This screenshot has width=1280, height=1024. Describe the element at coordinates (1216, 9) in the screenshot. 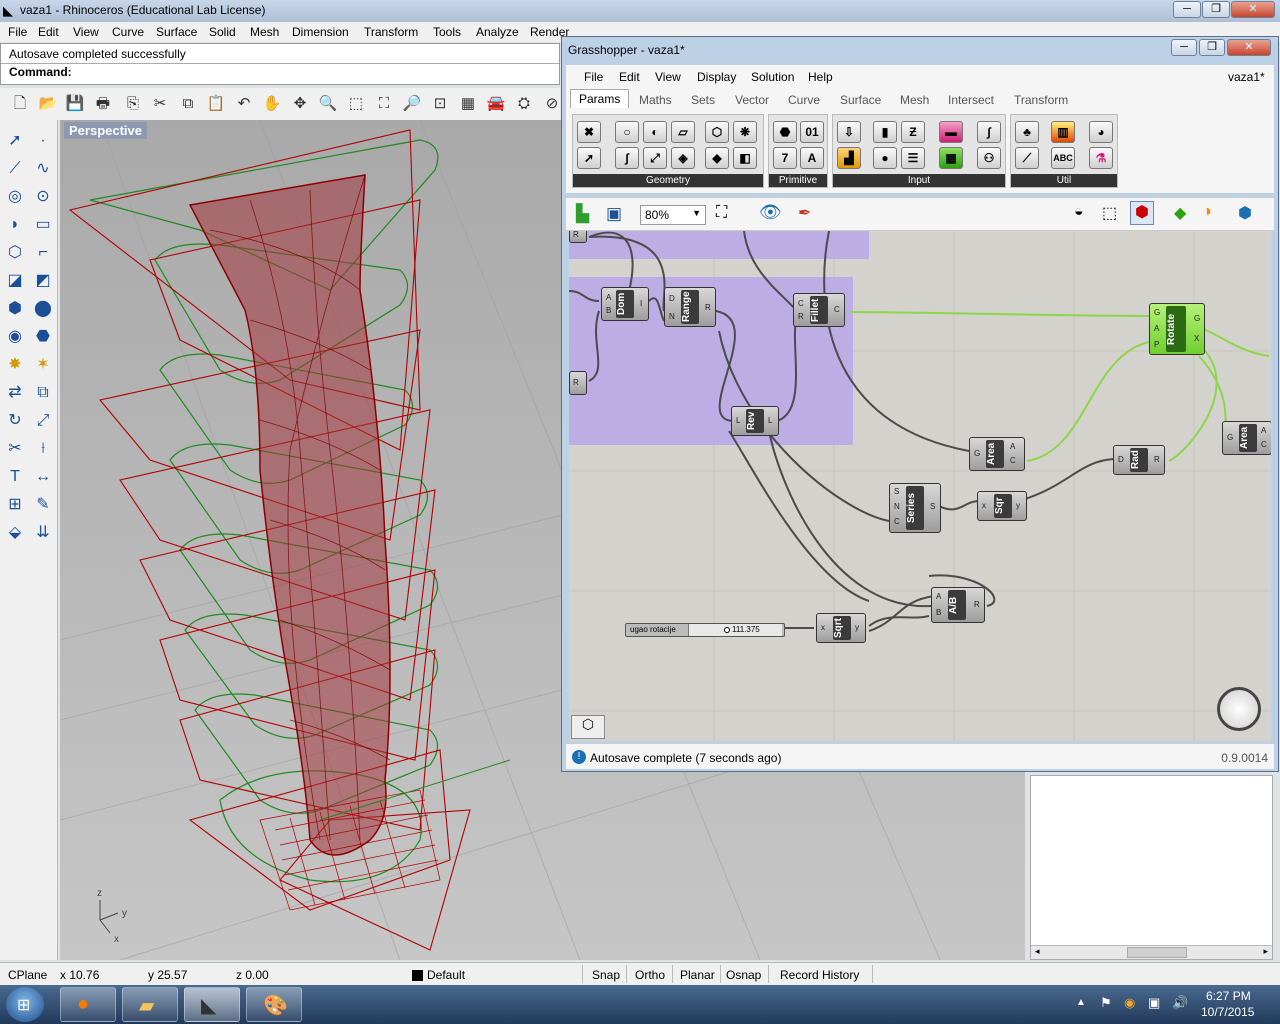

I see `maximize-button: ❐` at that location.